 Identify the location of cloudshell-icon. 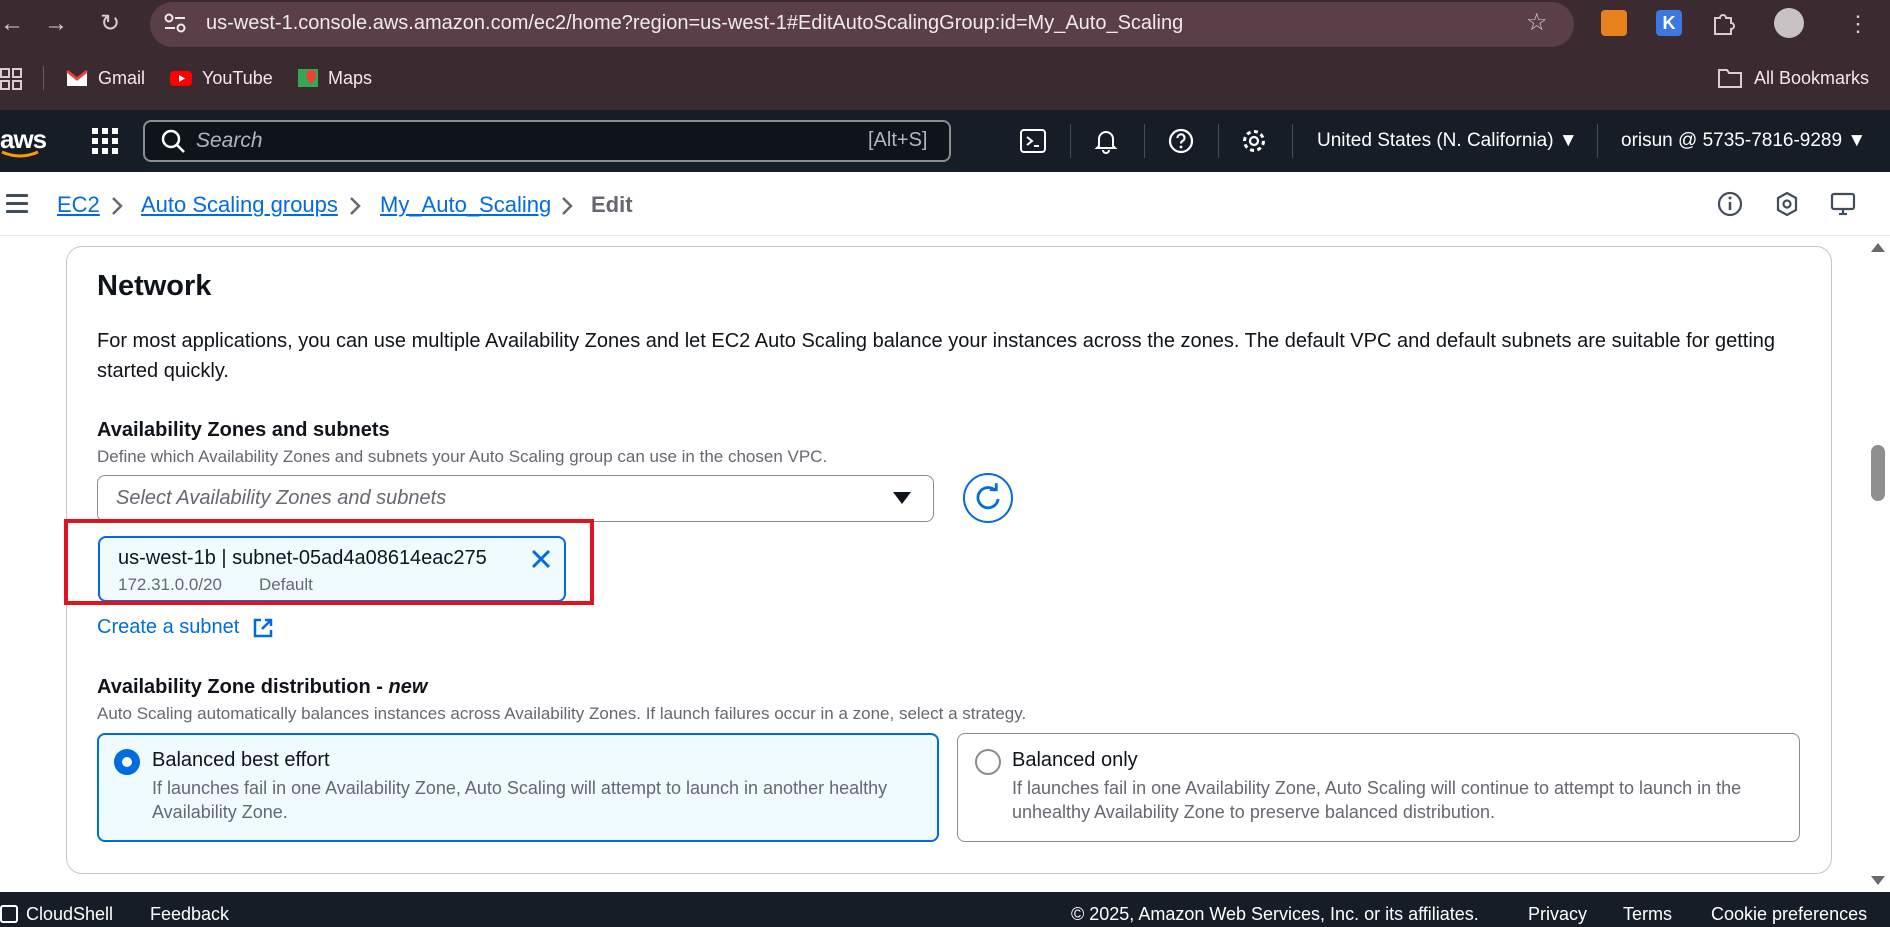
(1033, 141).